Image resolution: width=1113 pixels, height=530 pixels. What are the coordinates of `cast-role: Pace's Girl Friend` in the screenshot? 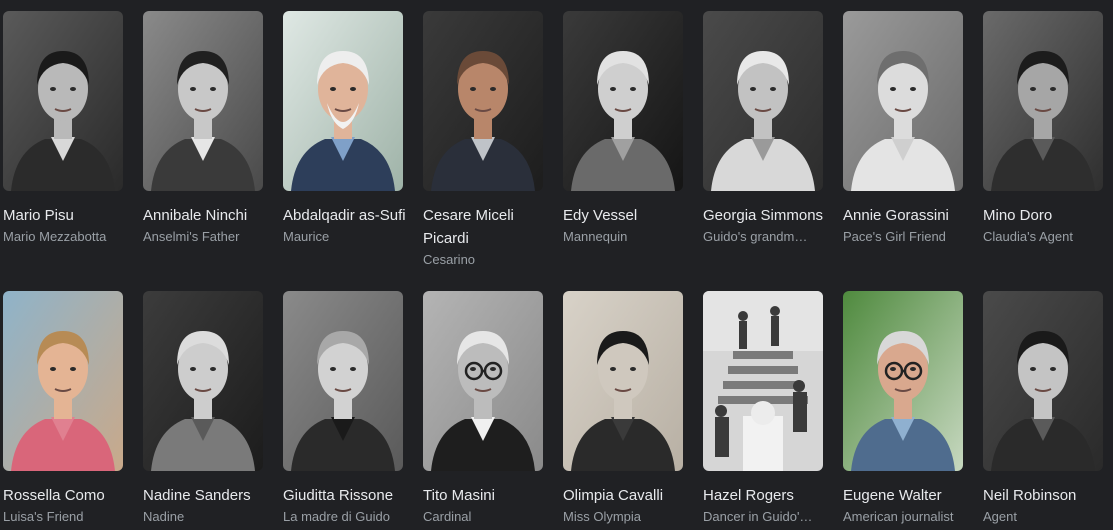 It's located at (894, 236).